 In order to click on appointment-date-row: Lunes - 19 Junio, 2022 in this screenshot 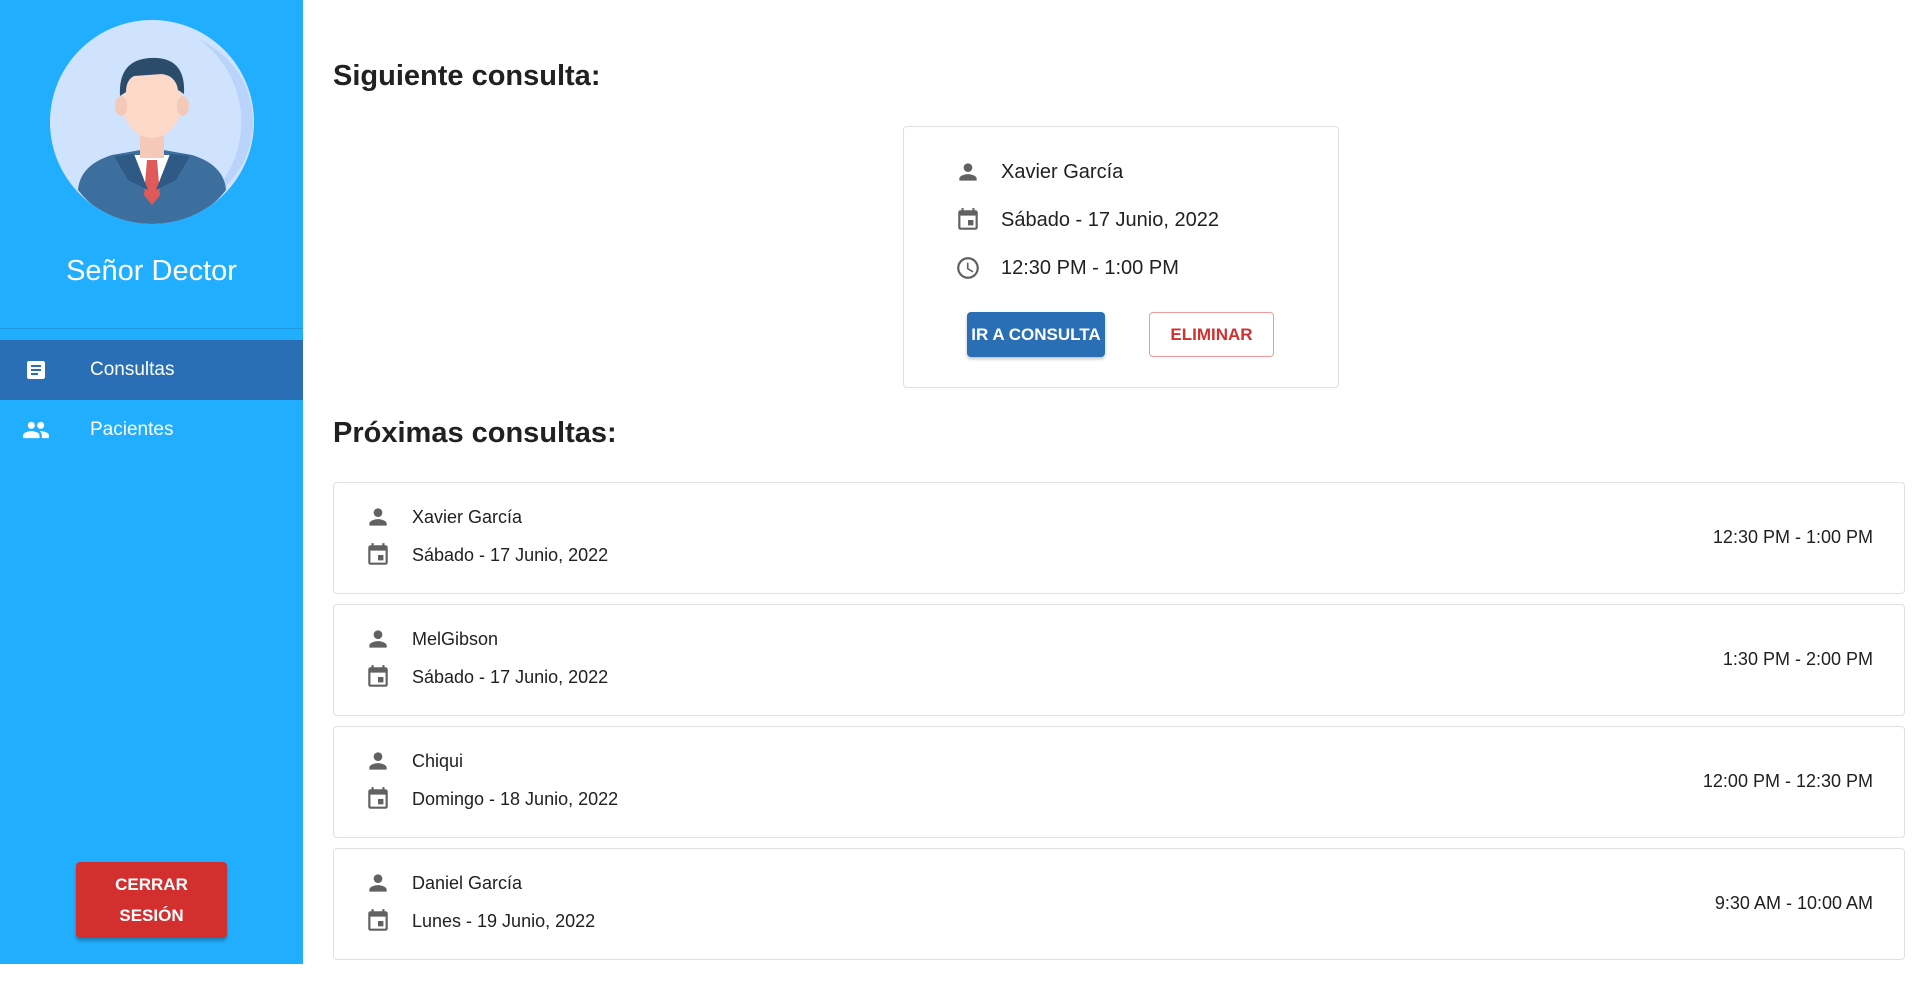, I will do `click(479, 921)`.